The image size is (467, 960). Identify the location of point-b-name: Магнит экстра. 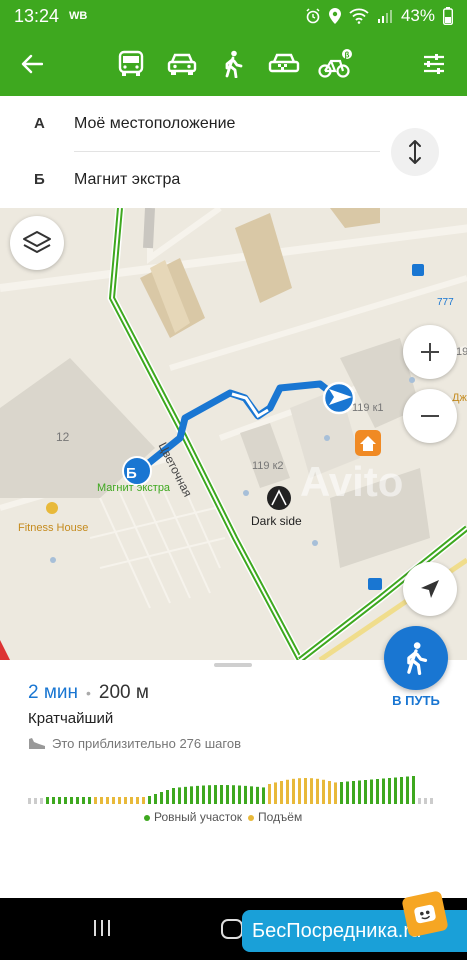
(127, 179).